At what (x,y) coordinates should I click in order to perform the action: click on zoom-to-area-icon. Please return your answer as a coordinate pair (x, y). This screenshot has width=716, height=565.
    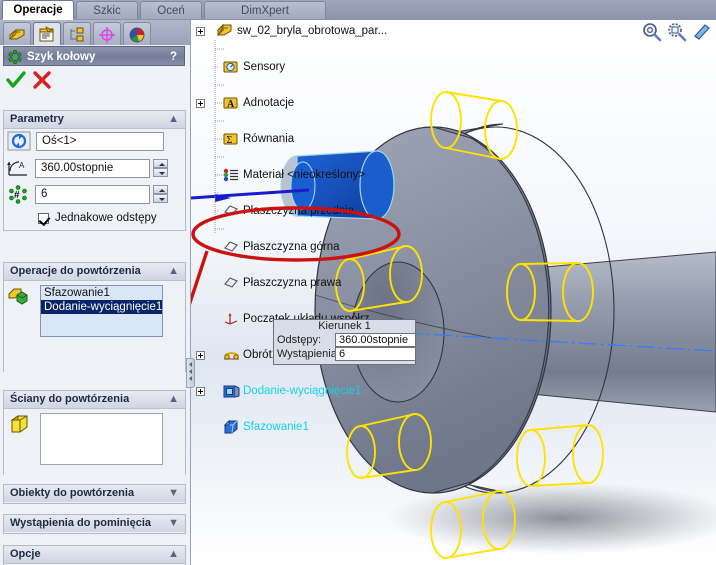
    Looking at the image, I should click on (677, 33).